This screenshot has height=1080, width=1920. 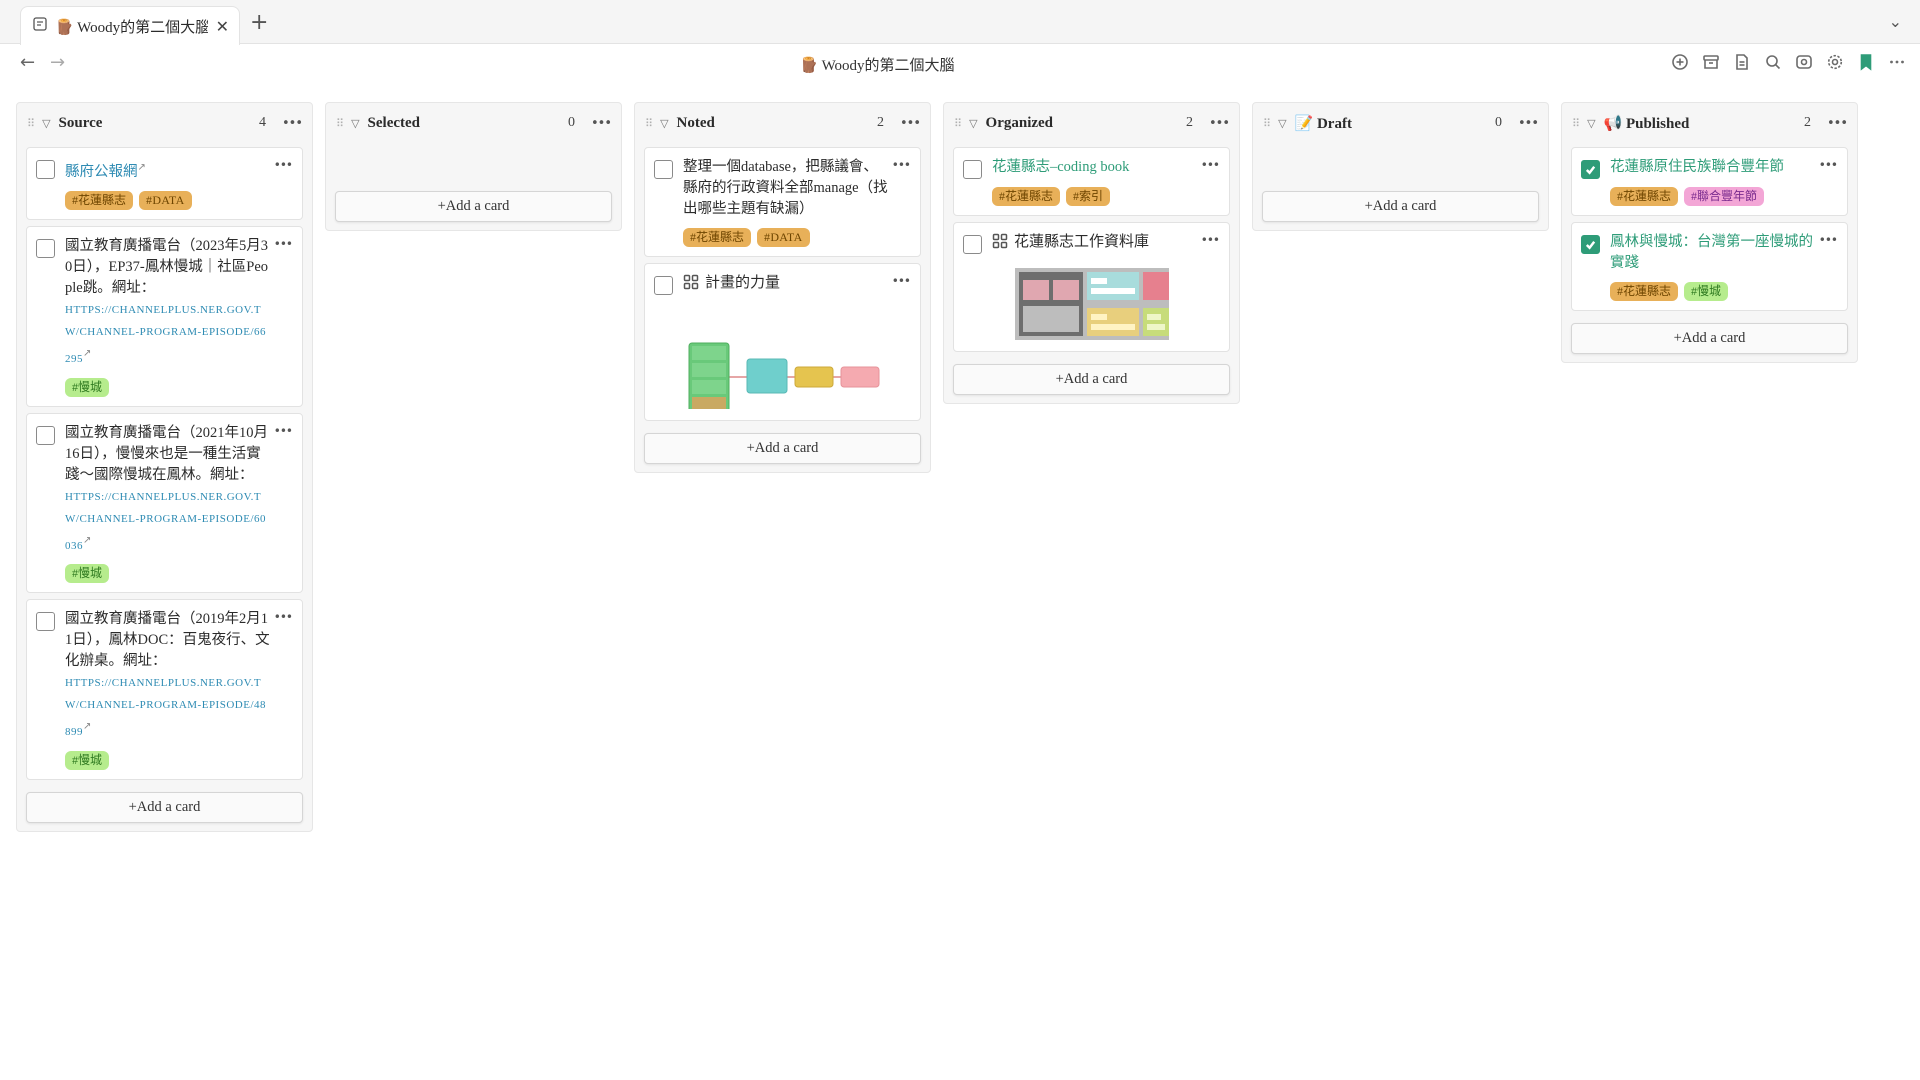 What do you see at coordinates (141, 167) in the screenshot?
I see `external-link-icon: ↗` at bounding box center [141, 167].